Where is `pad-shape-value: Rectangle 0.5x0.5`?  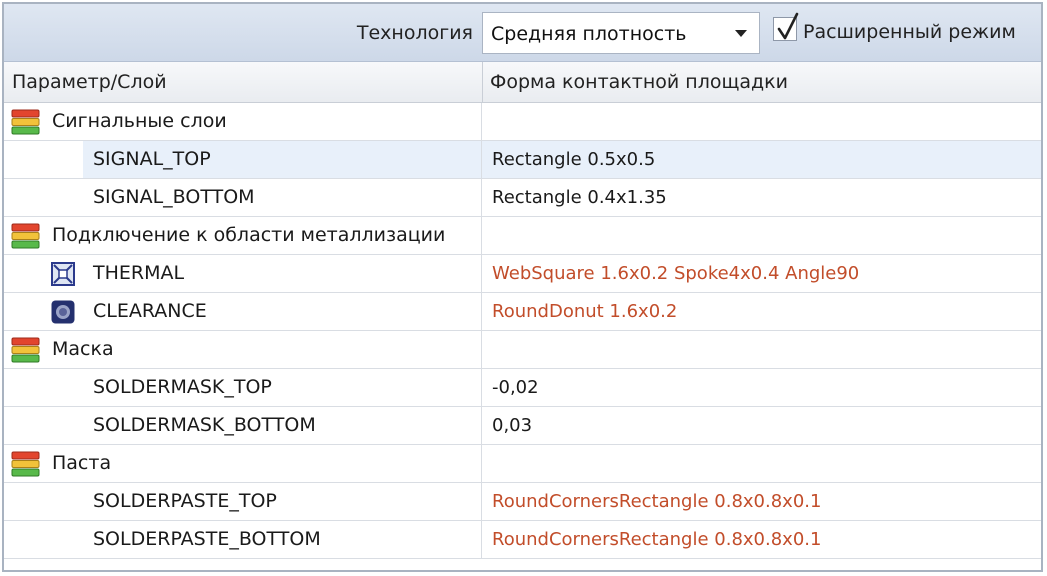
pad-shape-value: Rectangle 0.5x0.5 is located at coordinates (574, 159).